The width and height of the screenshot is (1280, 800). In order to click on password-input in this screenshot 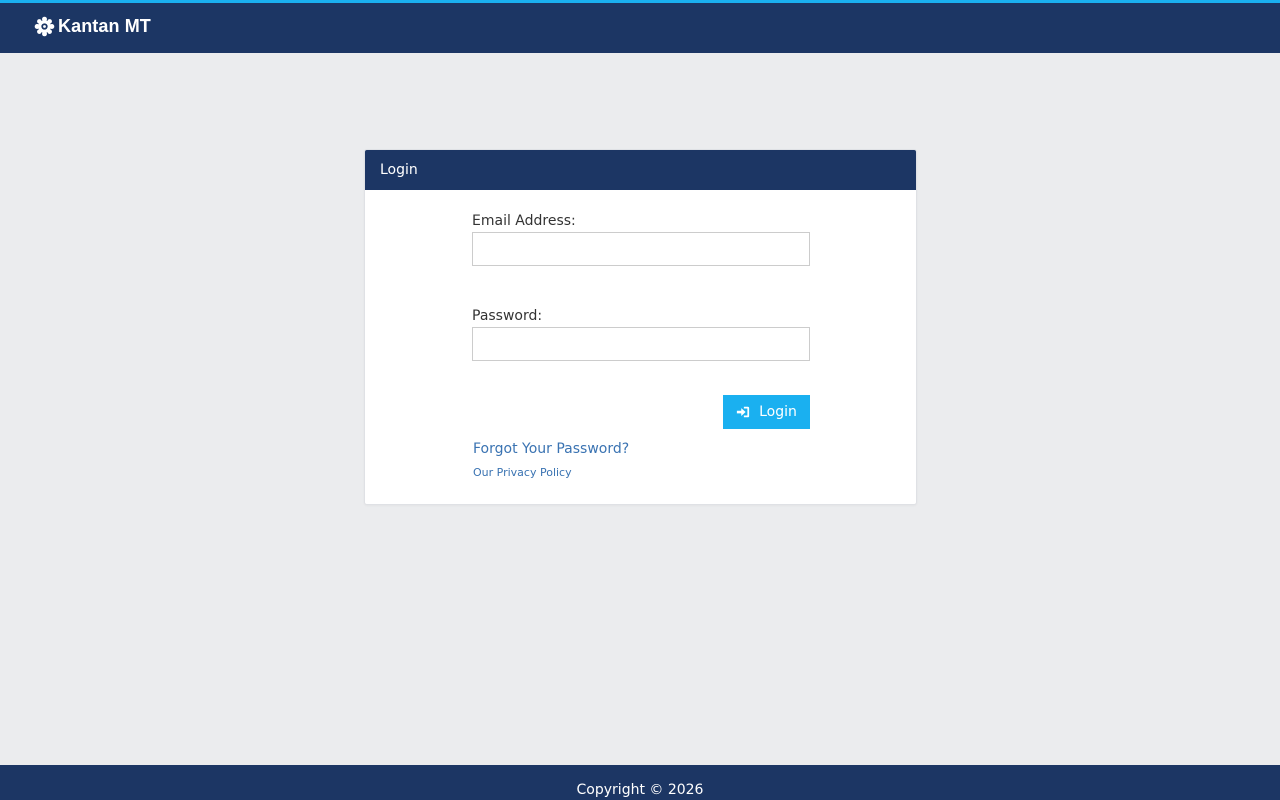, I will do `click(641, 344)`.